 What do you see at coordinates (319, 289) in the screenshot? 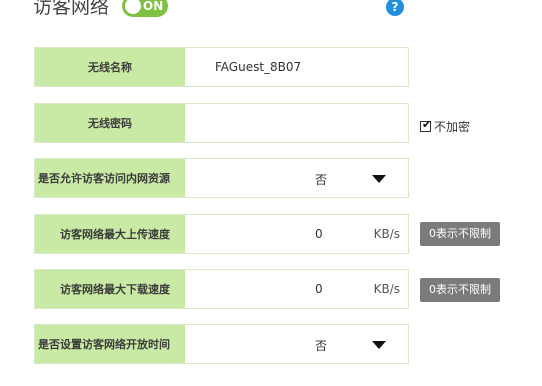
I see `download-speed-value: 0` at bounding box center [319, 289].